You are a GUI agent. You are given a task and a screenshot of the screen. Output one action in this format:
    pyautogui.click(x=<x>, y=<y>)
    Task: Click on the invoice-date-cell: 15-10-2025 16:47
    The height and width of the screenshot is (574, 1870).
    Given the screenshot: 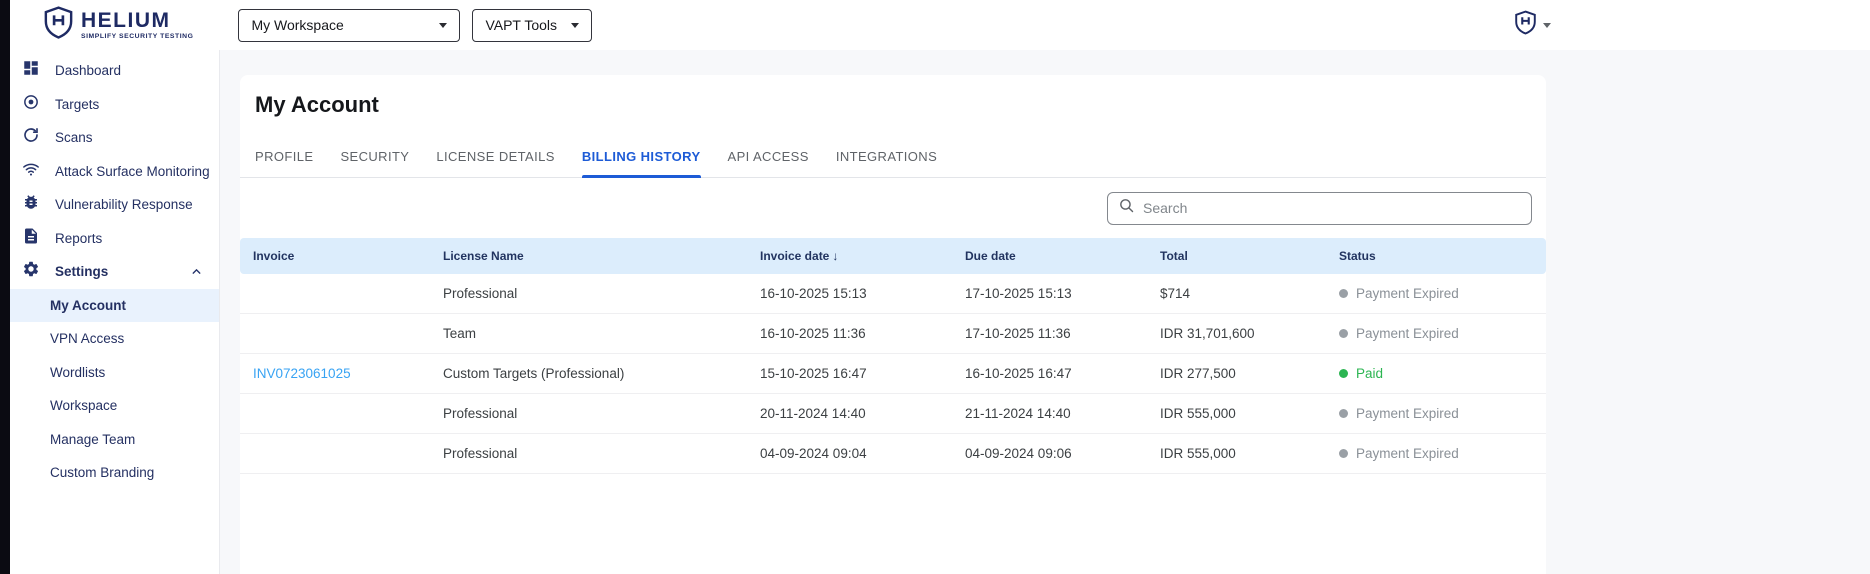 What is the action you would take?
    pyautogui.click(x=813, y=373)
    